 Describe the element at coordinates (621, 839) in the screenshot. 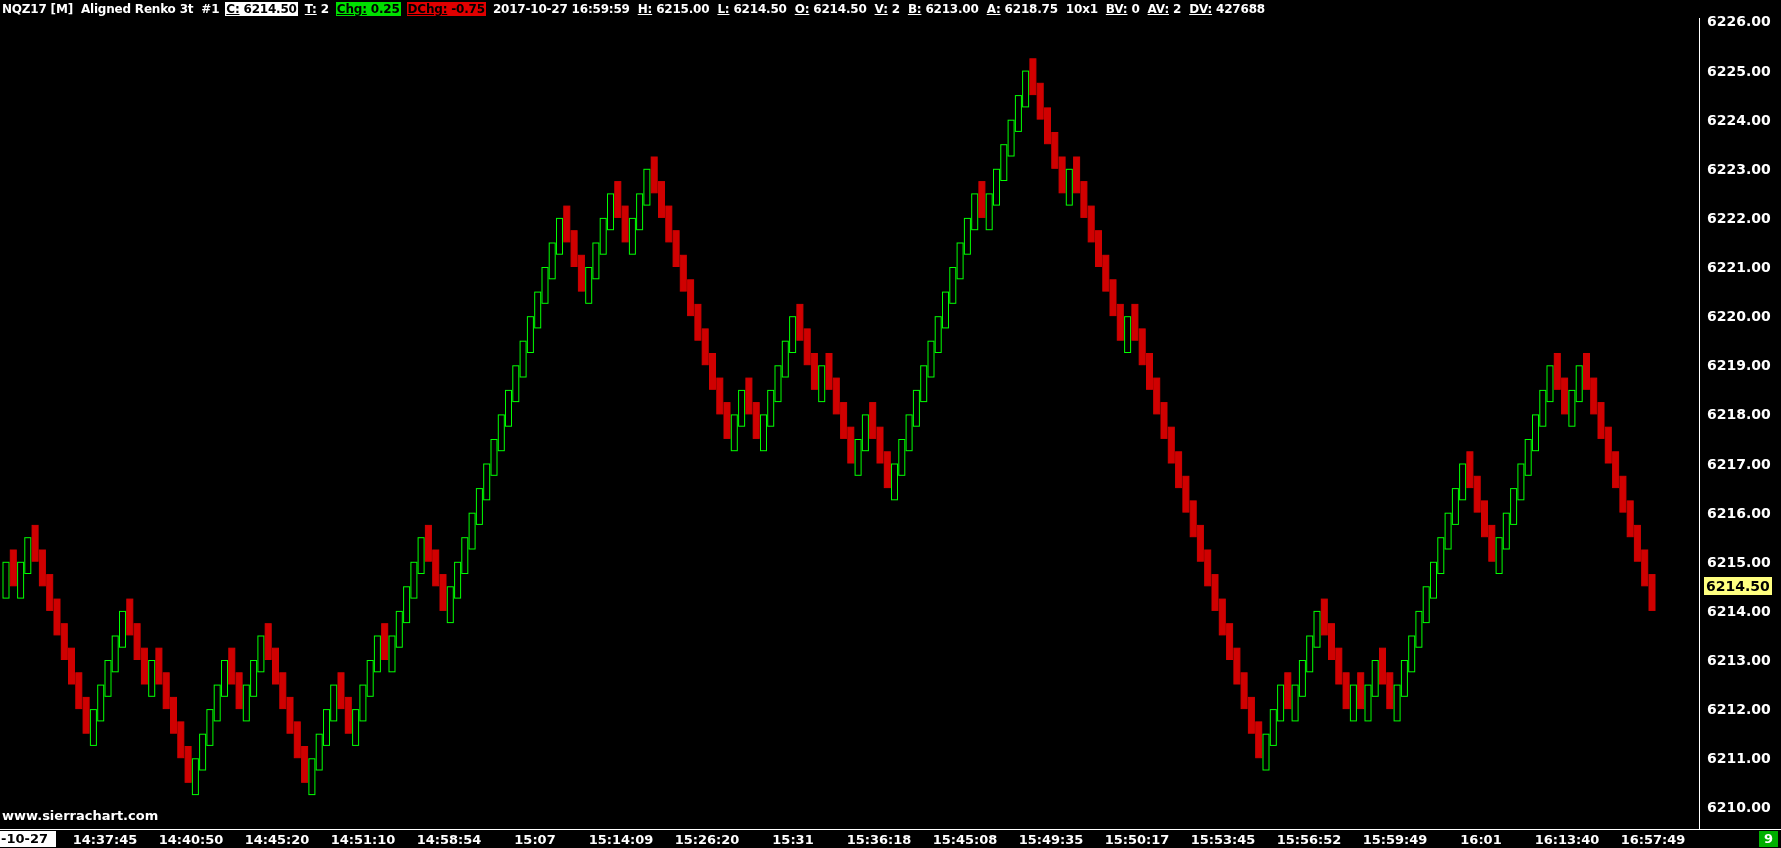

I see `time-label: 15:14:09` at that location.